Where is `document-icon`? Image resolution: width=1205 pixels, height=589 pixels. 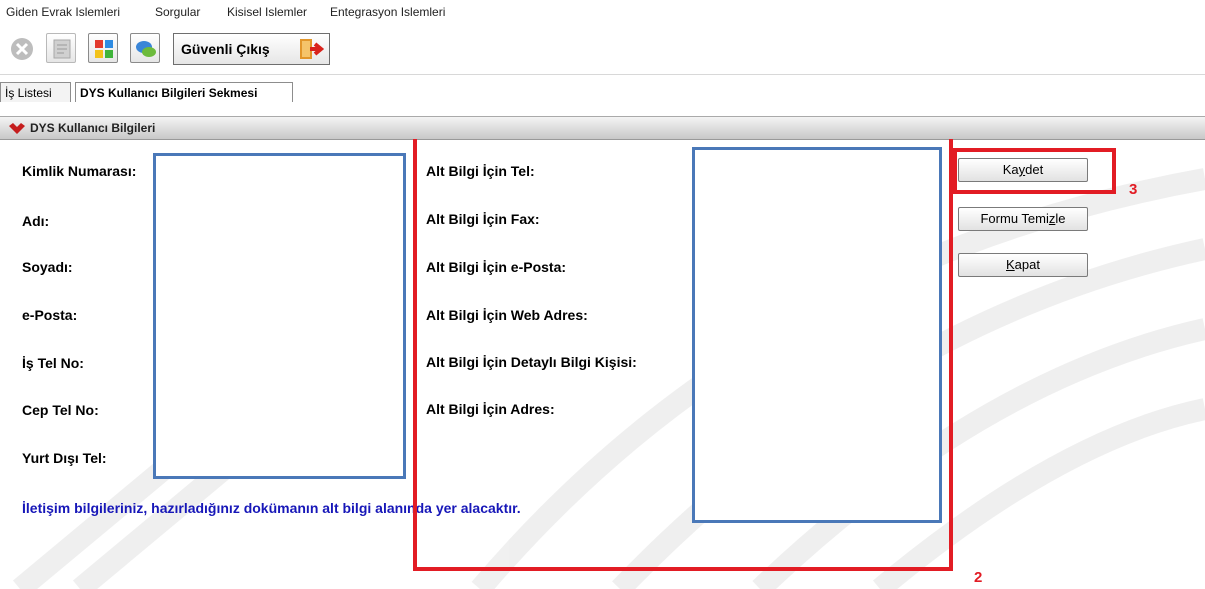
document-icon is located at coordinates (62, 49).